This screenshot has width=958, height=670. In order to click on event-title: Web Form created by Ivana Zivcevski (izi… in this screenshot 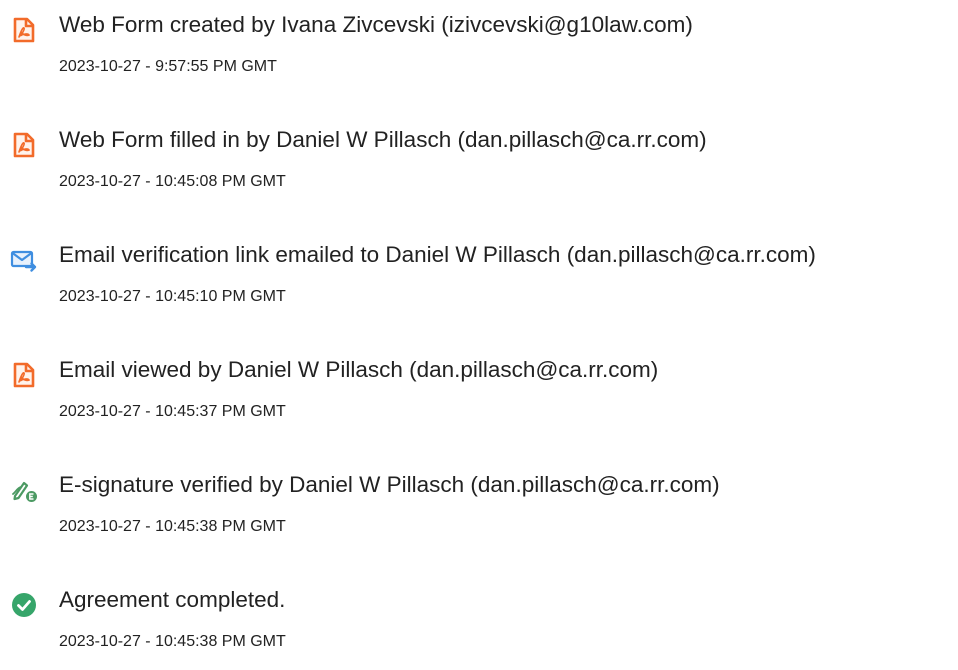, I will do `click(376, 24)`.